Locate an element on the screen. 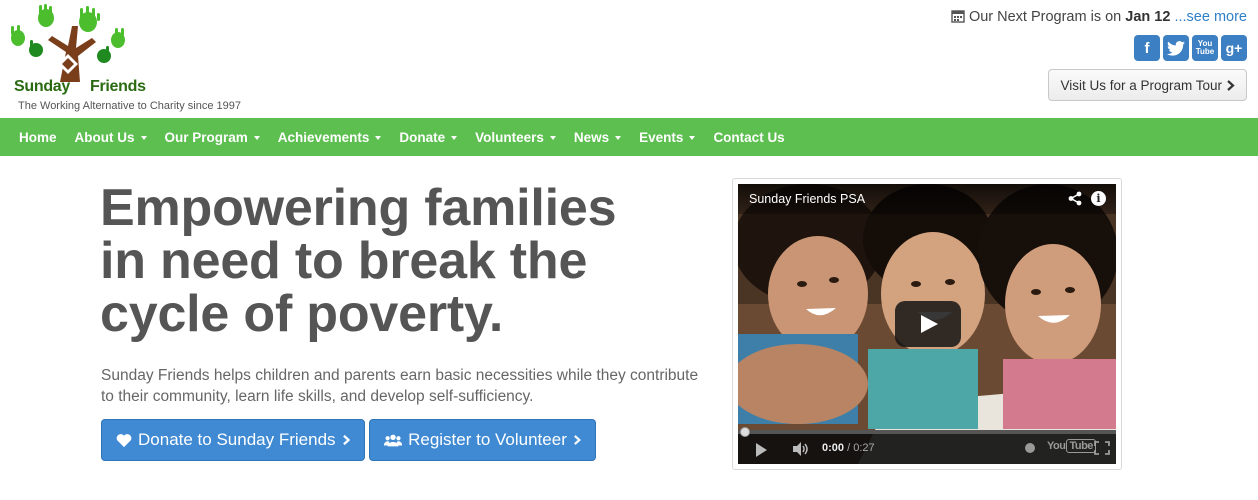 This screenshot has width=1258, height=500. video-duration: / 0:27 is located at coordinates (861, 448).